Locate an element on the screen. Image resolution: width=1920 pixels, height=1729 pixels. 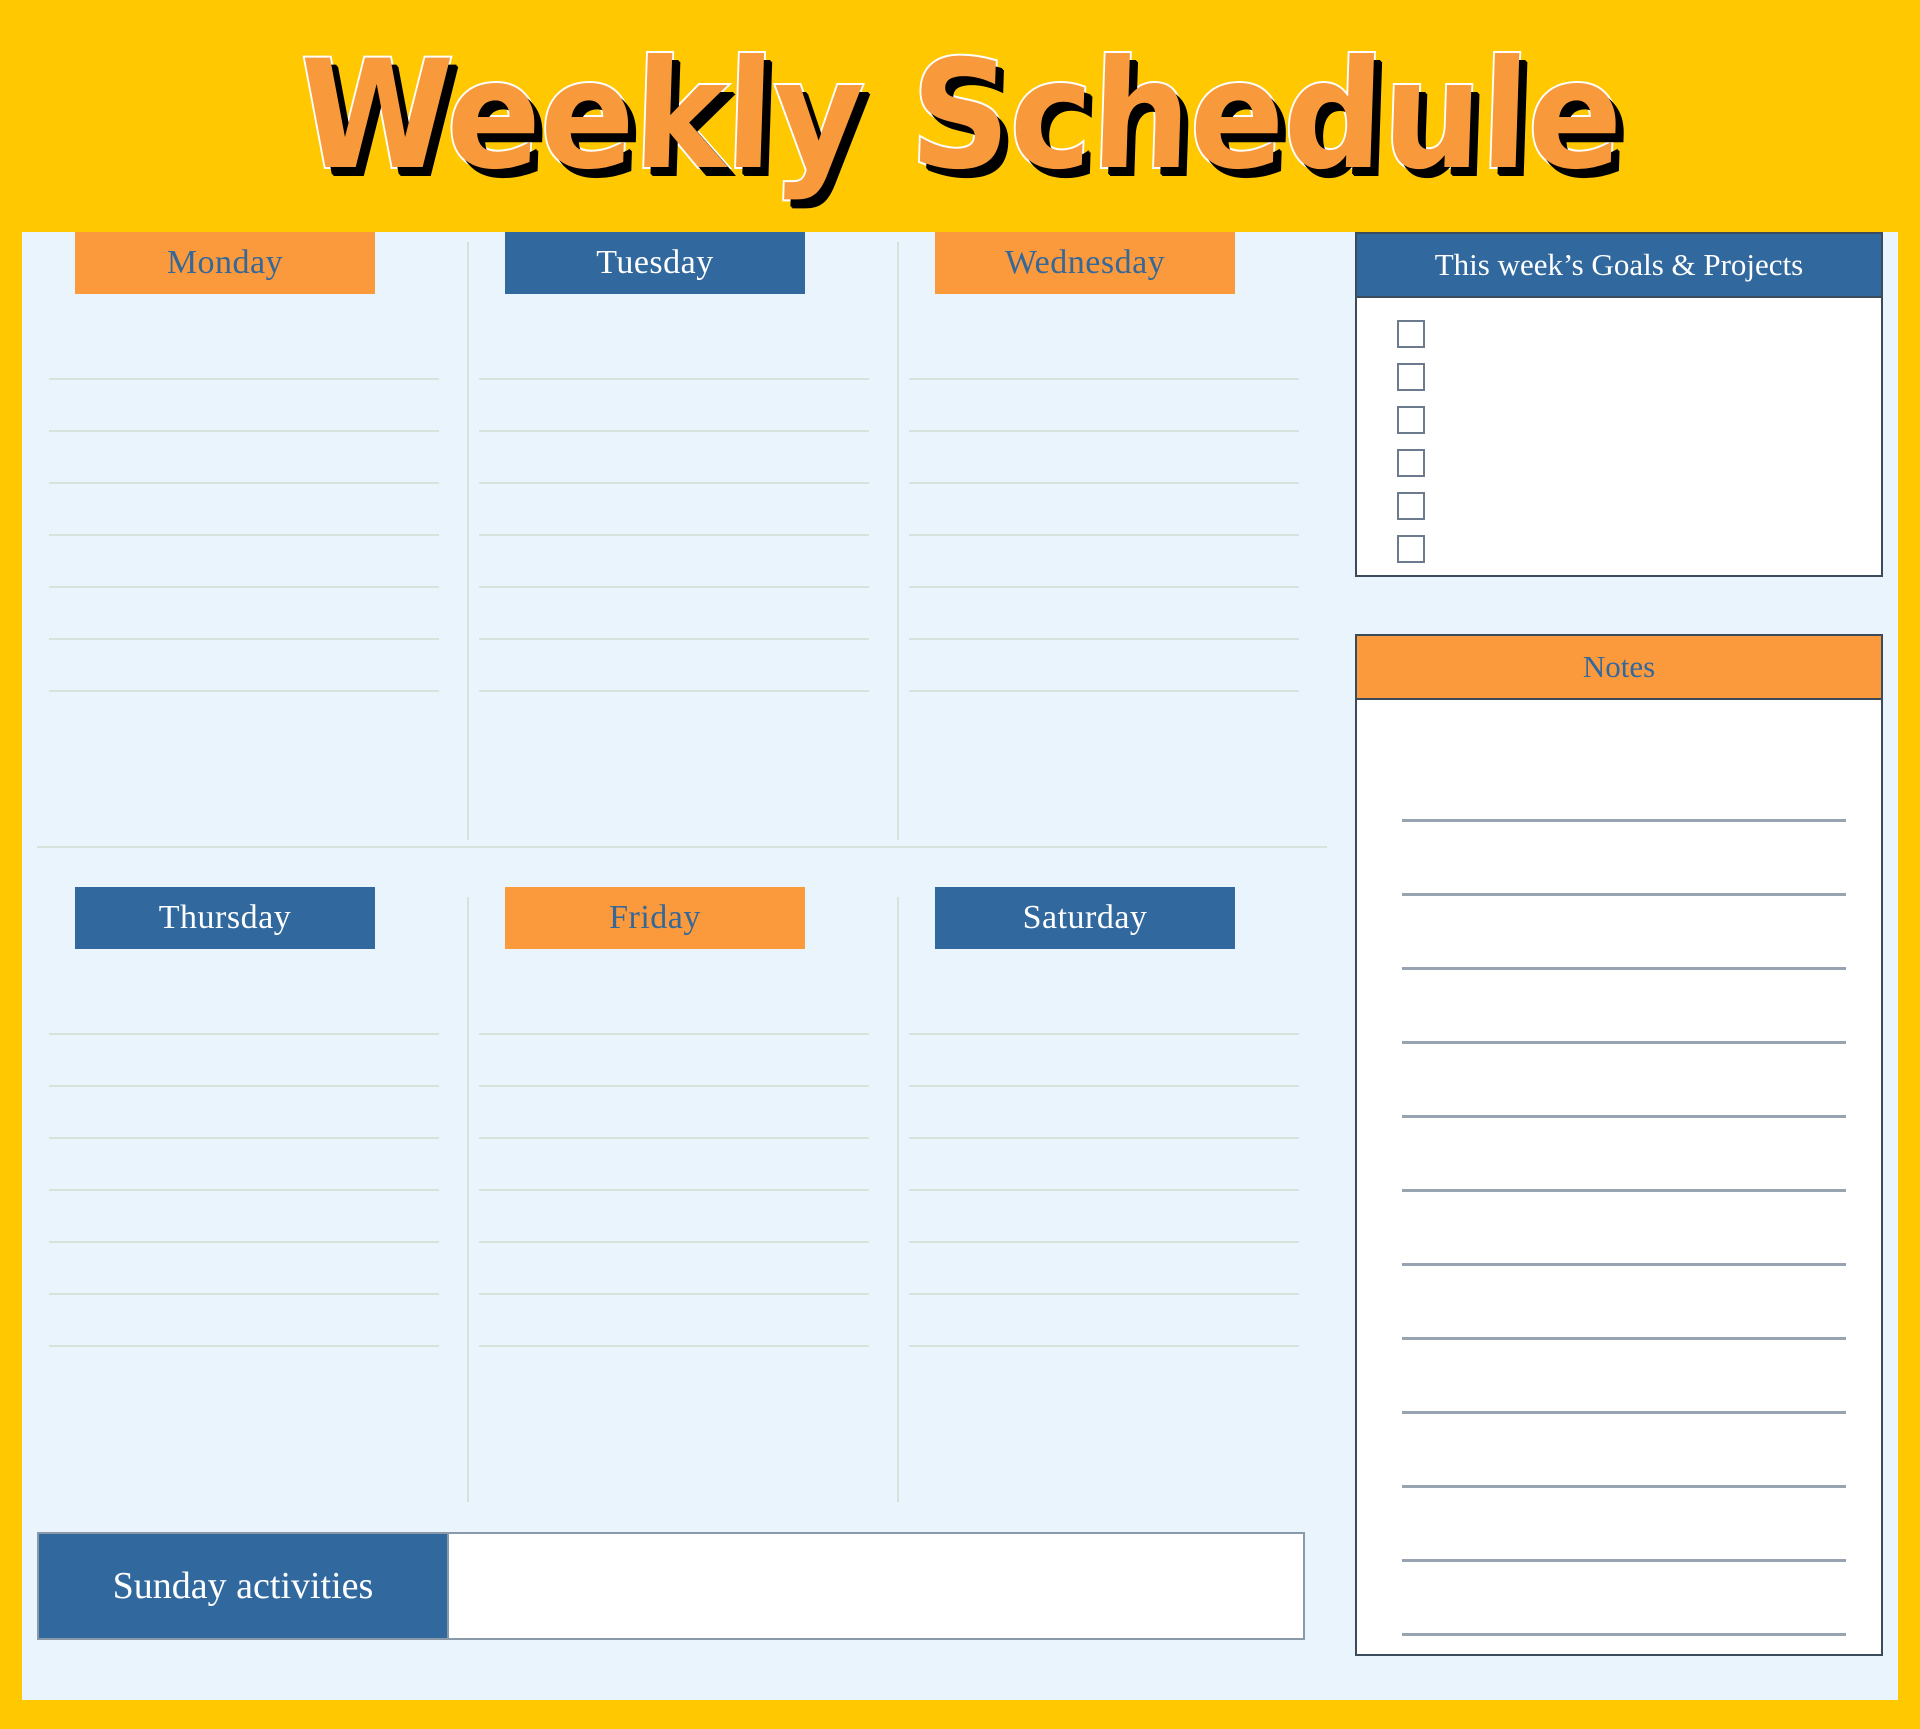
day-cell-monday: Monday is located at coordinates (252, 539).